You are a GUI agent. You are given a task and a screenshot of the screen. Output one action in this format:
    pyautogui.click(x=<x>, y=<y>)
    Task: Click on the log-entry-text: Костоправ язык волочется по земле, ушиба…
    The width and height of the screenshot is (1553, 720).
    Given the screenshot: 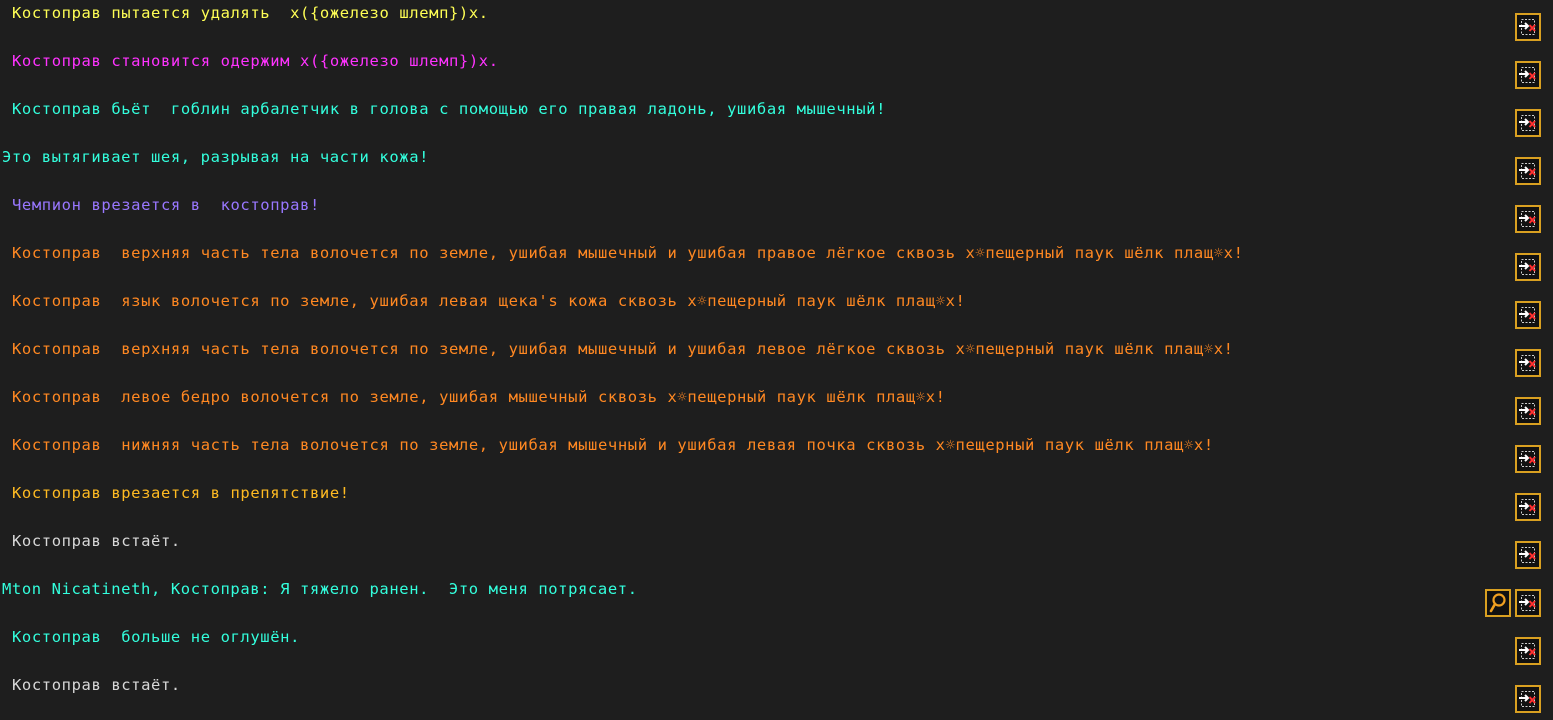 What is the action you would take?
    pyautogui.click(x=489, y=301)
    